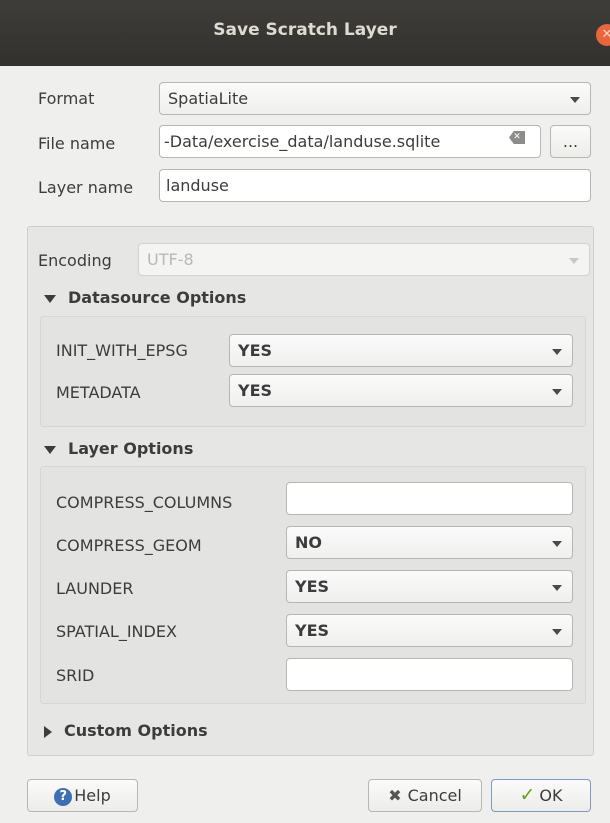 This screenshot has height=823, width=610. I want to click on datasource-options-title: Datasource Options, so click(157, 297).